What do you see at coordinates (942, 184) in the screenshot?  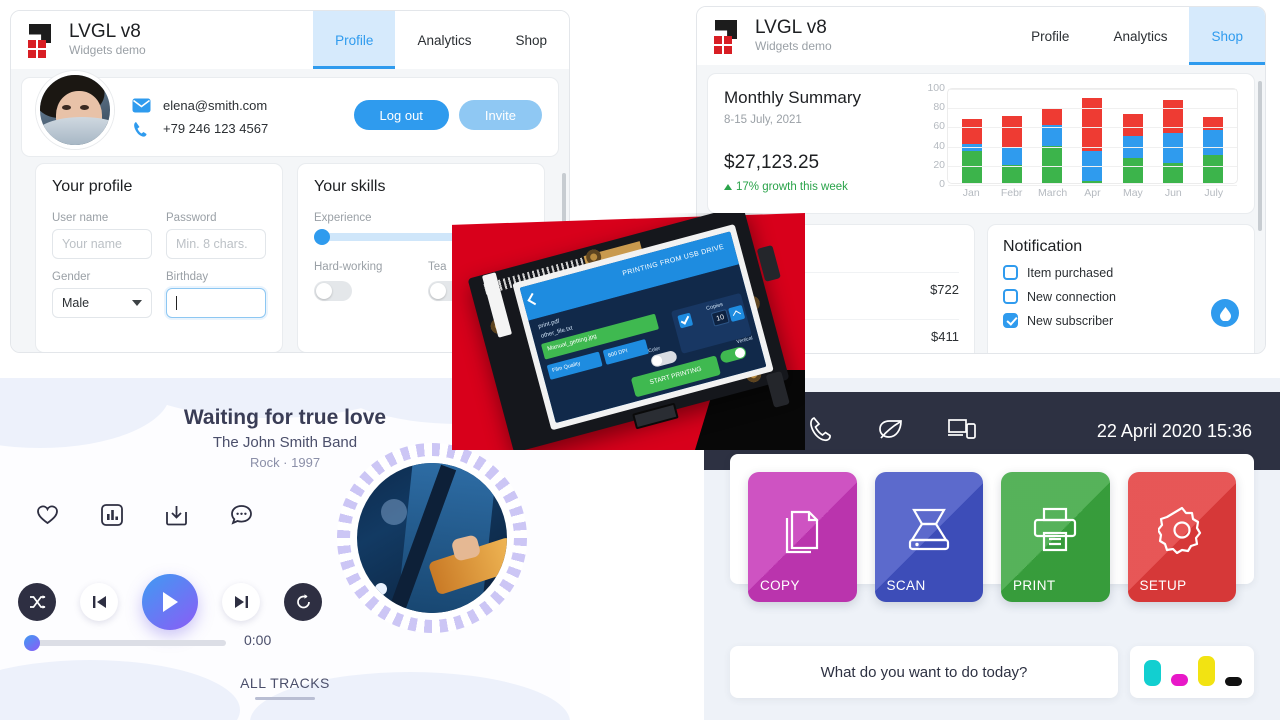 I see `y-tick: 0` at bounding box center [942, 184].